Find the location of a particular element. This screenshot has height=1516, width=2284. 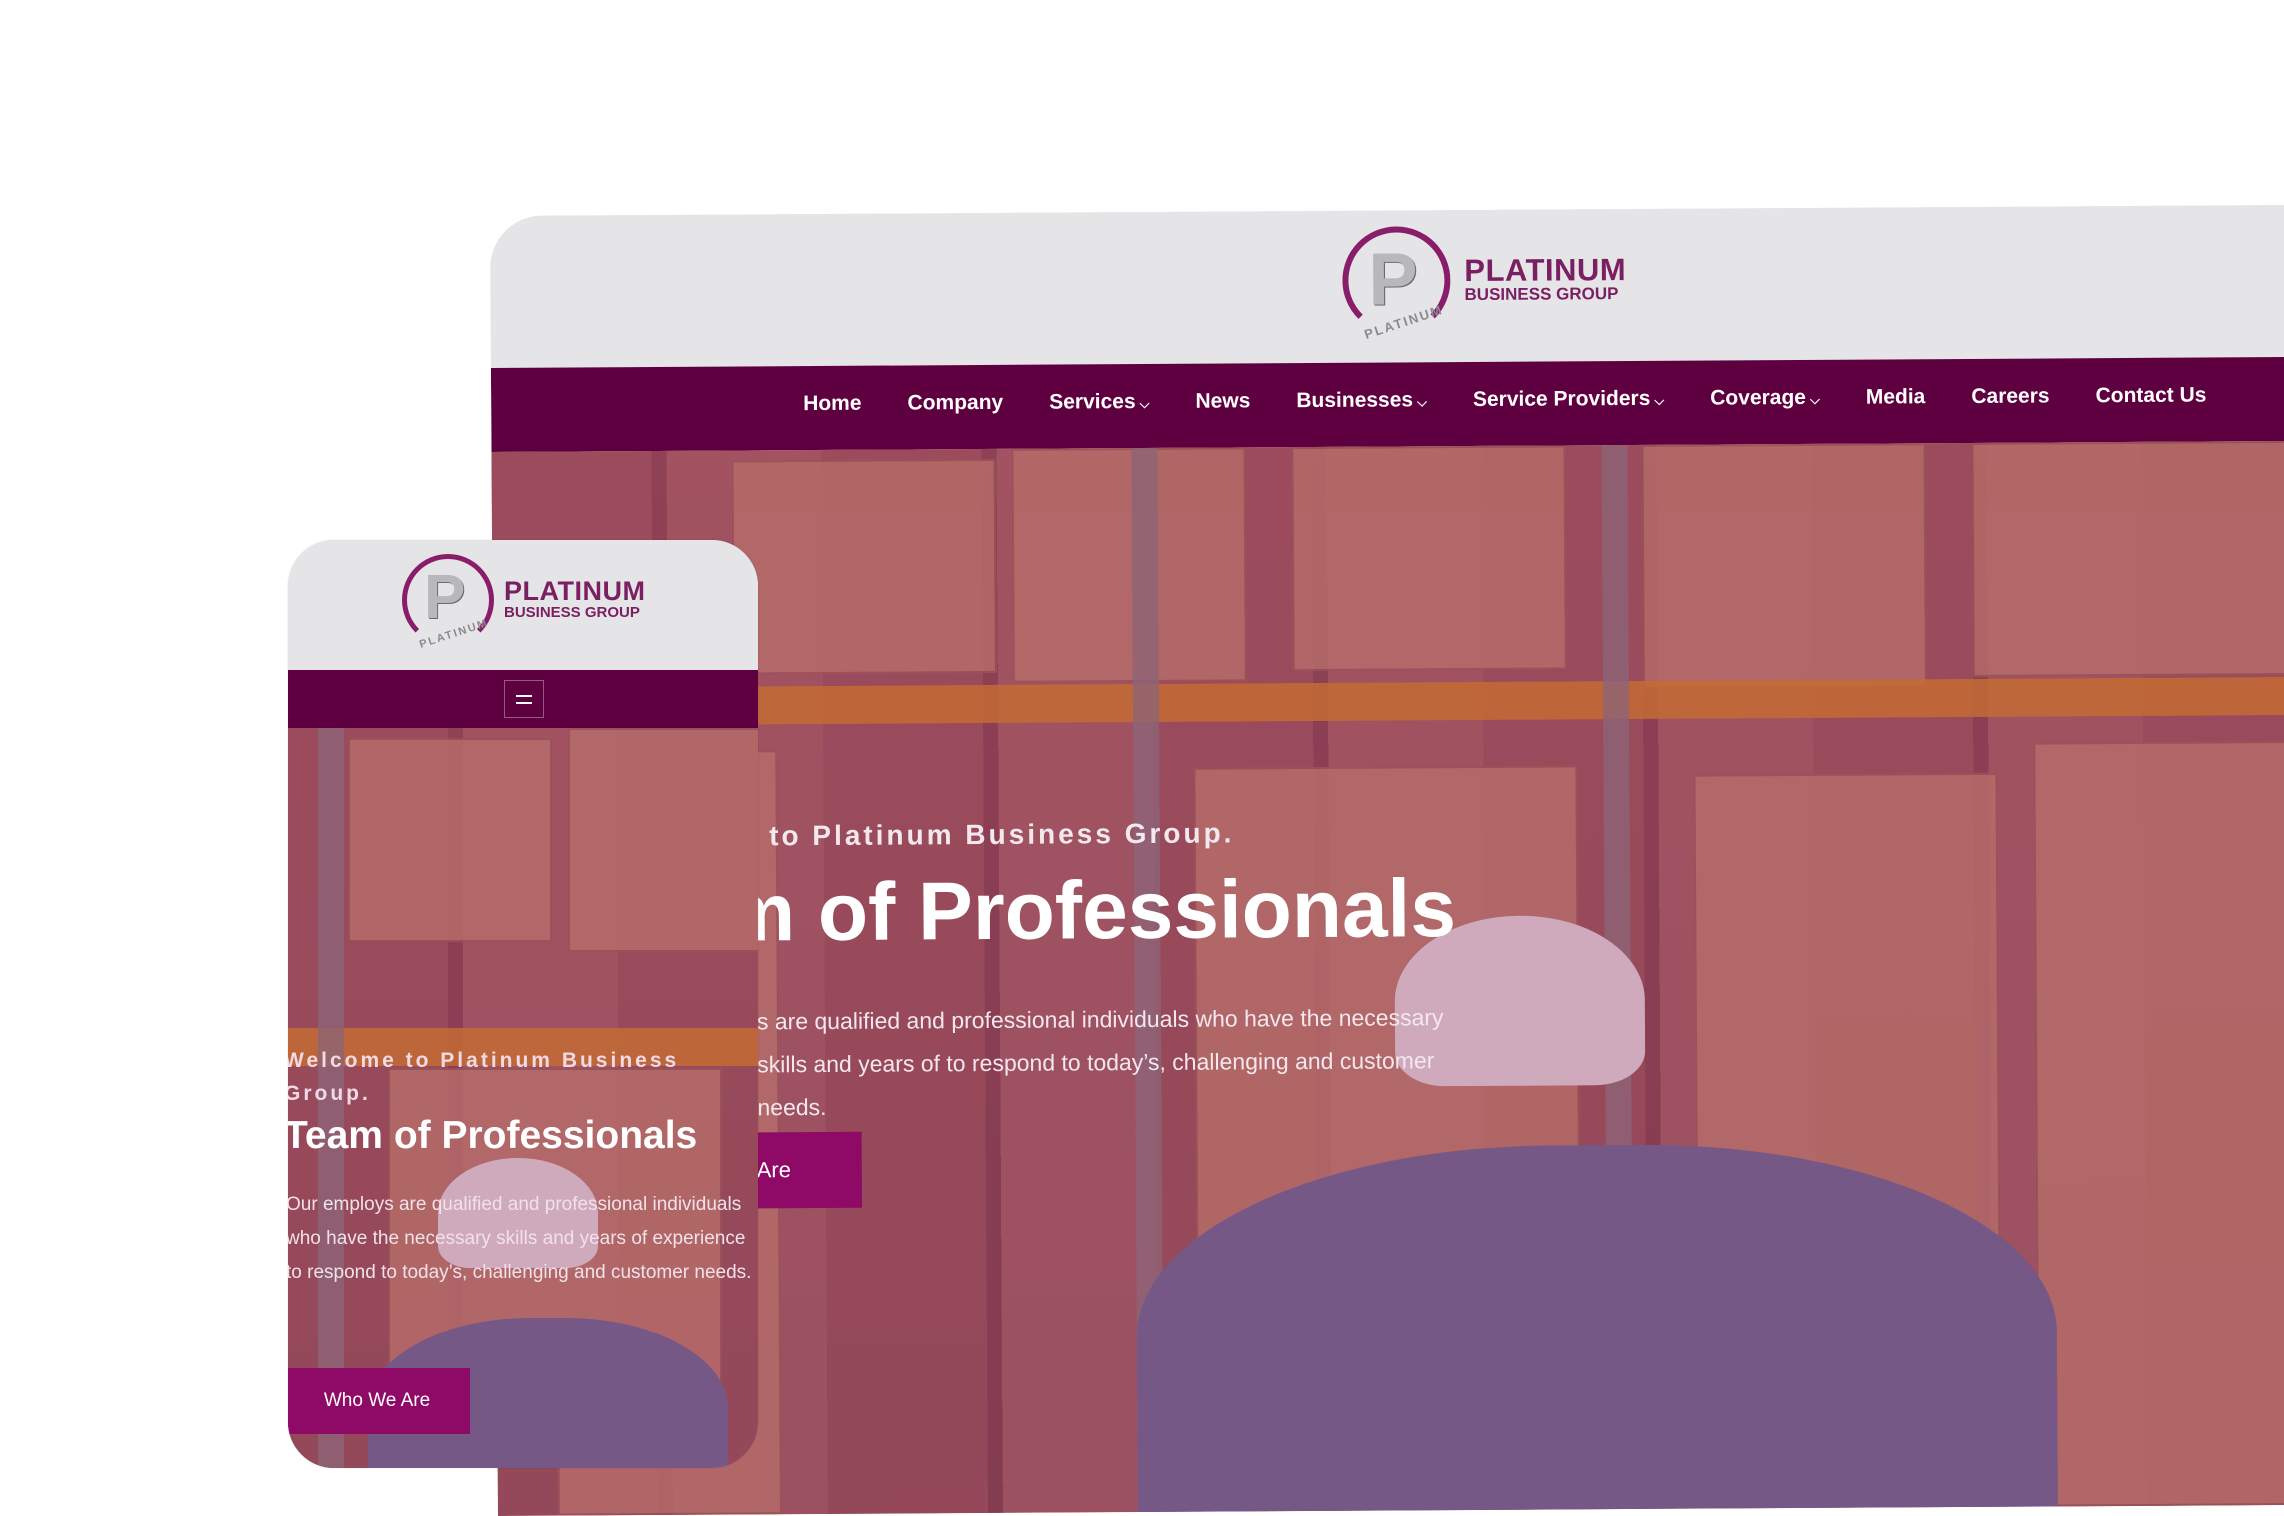

nav-item-label: Home is located at coordinates (832, 403).